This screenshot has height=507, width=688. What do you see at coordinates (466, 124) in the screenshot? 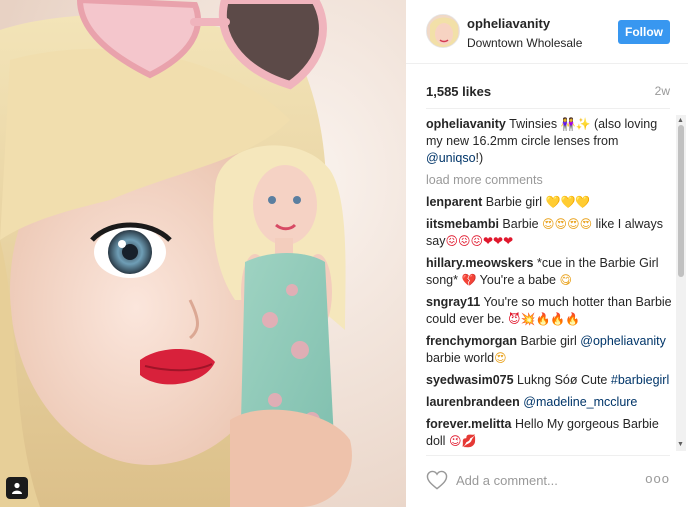
I see `comment-username: opheliavanity` at bounding box center [466, 124].